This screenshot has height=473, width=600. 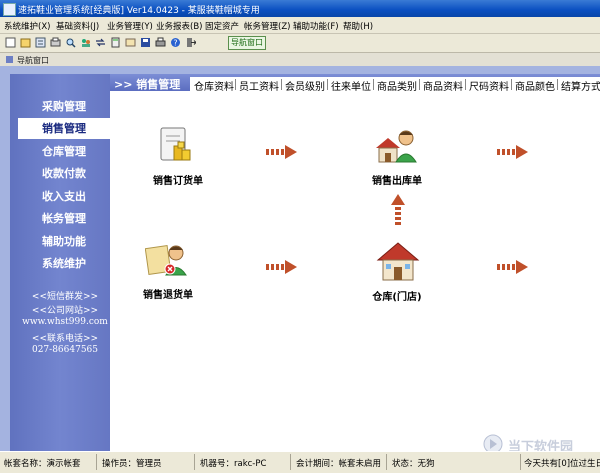 I want to click on outbound-house-person-icon, so click(x=396, y=146).